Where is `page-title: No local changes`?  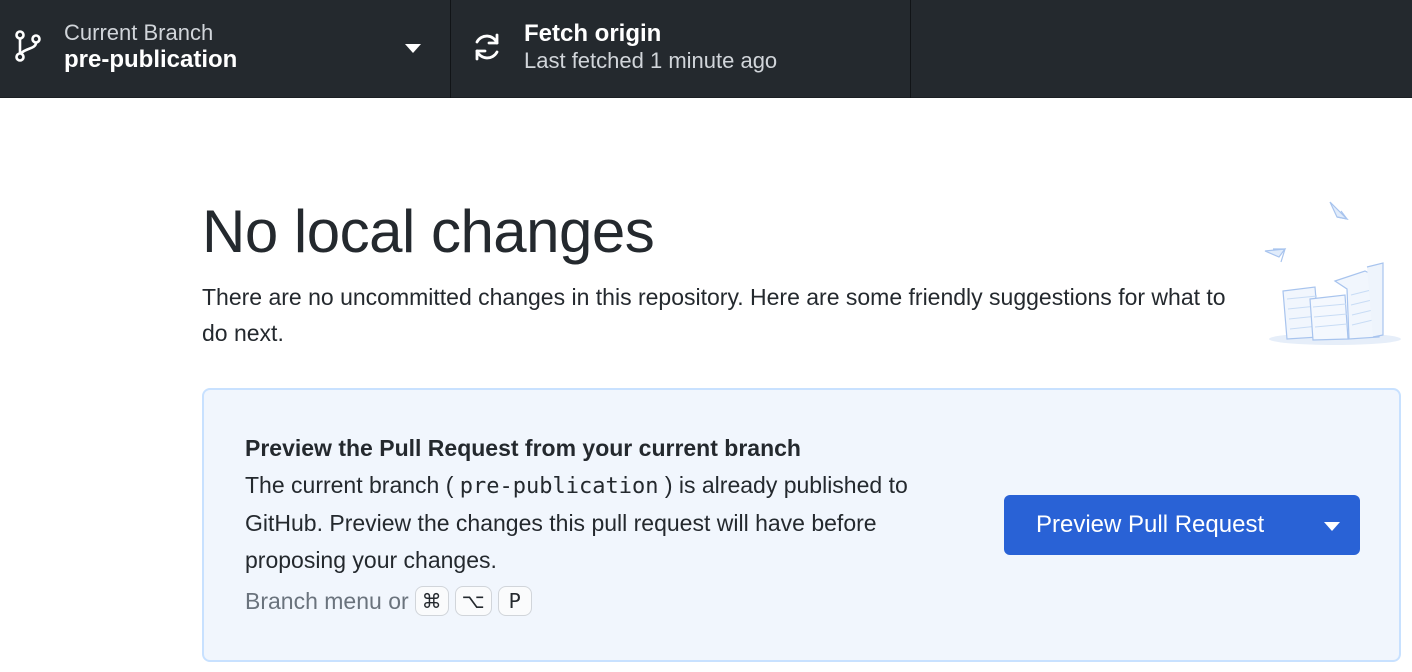
page-title: No local changes is located at coordinates (428, 231).